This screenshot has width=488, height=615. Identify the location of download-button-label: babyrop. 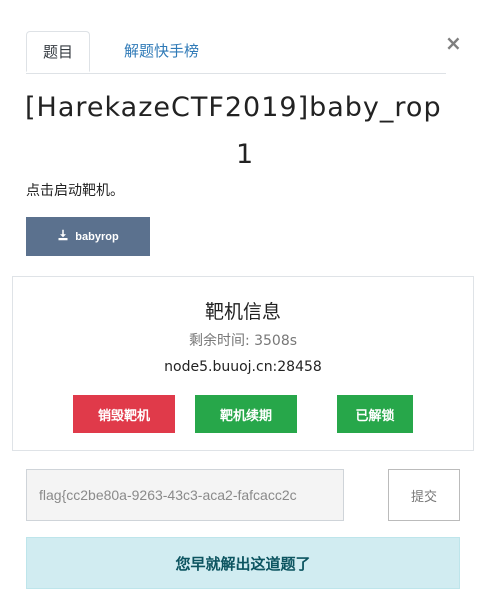
(97, 236).